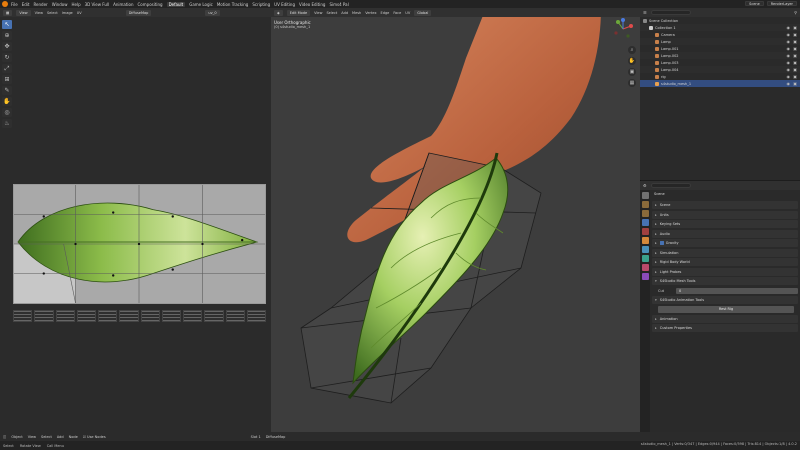 The width and height of the screenshot is (800, 450). I want to click on outliner-row: Scene Collection, so click(720, 20).